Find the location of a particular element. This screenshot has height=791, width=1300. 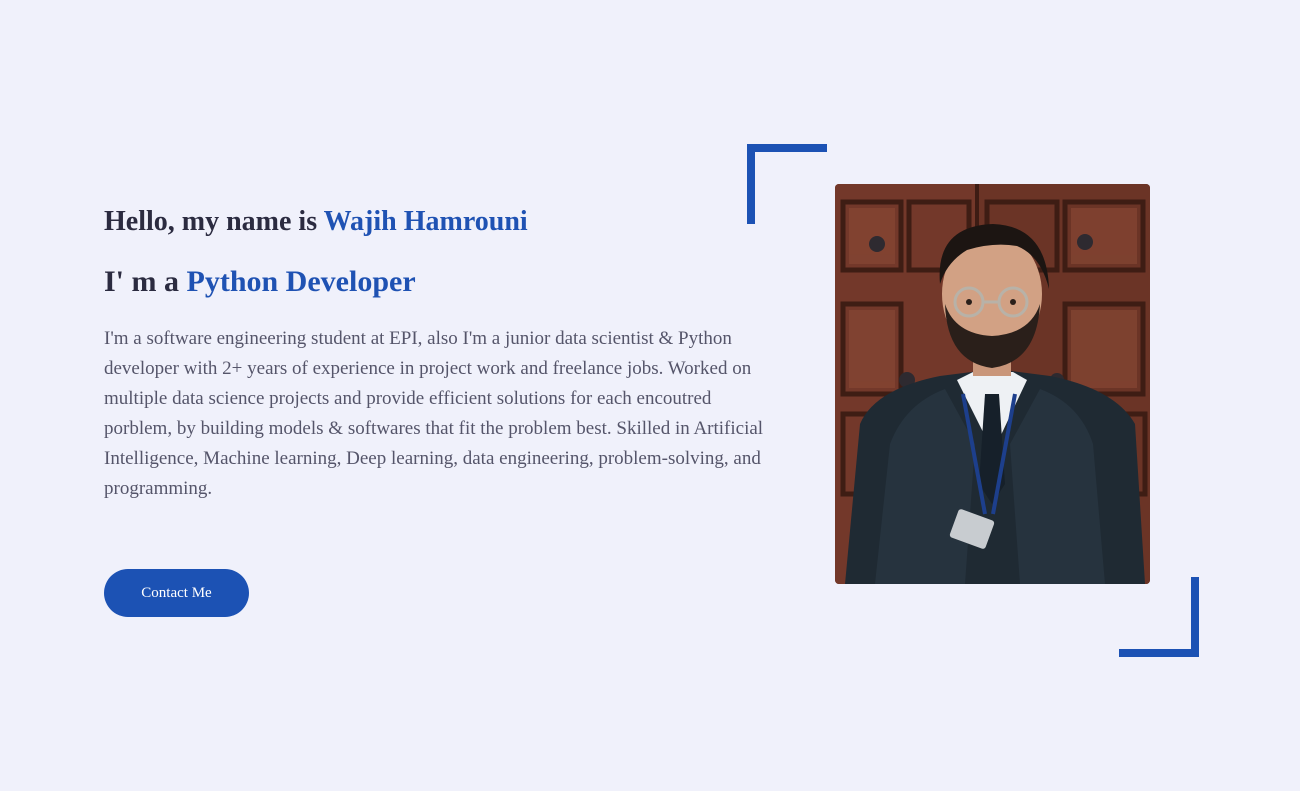

profile-photo is located at coordinates (992, 384).